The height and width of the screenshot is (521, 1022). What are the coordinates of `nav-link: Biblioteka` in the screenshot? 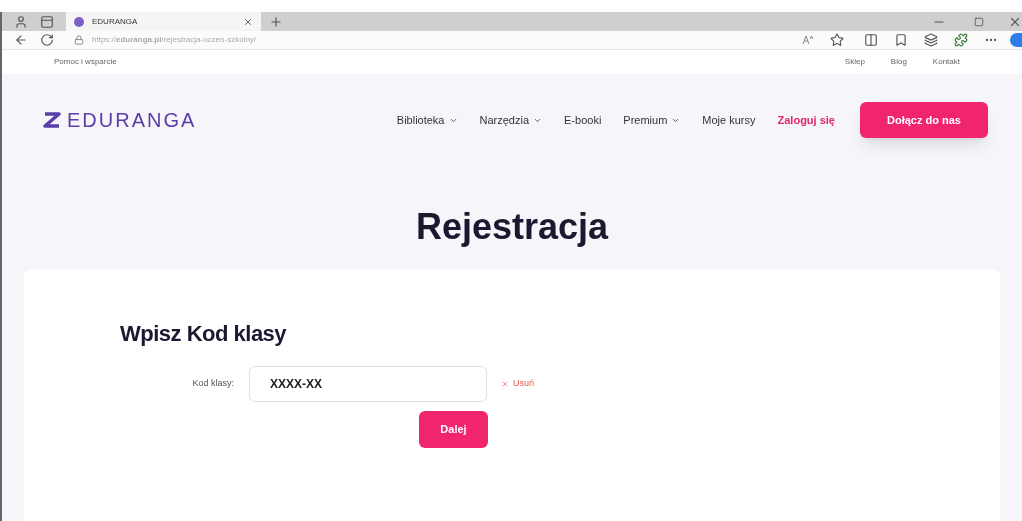 It's located at (427, 120).